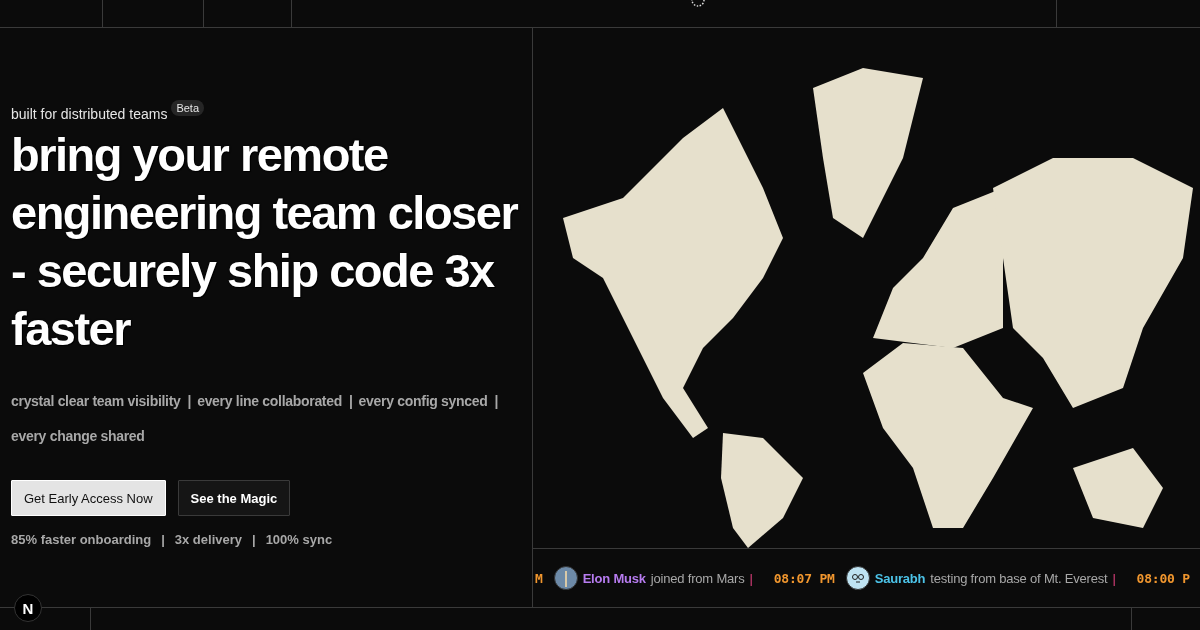  Describe the element at coordinates (1163, 578) in the screenshot. I see `feed-time: 08:00 P` at that location.